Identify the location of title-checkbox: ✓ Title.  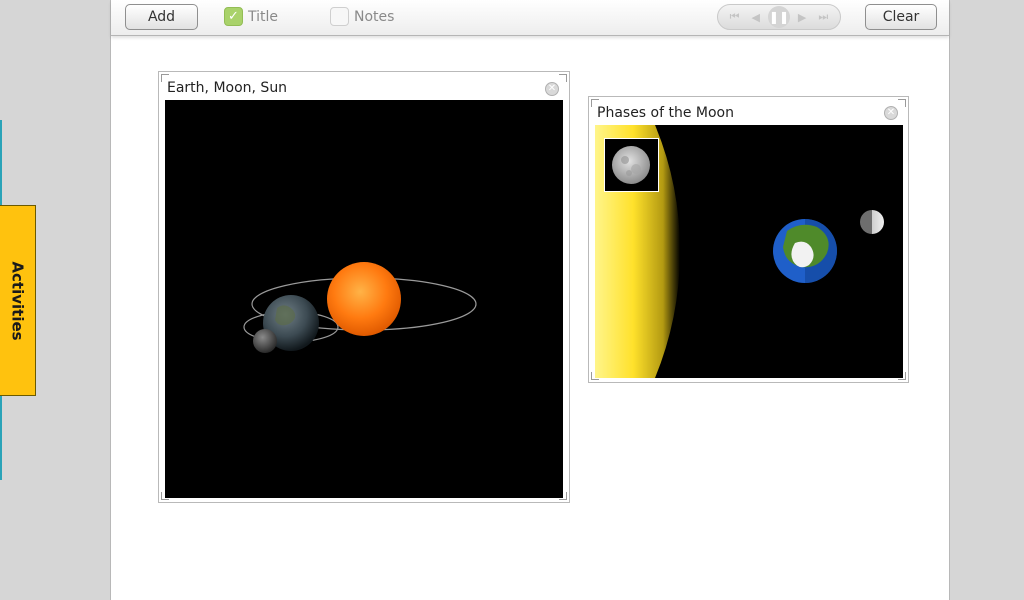
(251, 16).